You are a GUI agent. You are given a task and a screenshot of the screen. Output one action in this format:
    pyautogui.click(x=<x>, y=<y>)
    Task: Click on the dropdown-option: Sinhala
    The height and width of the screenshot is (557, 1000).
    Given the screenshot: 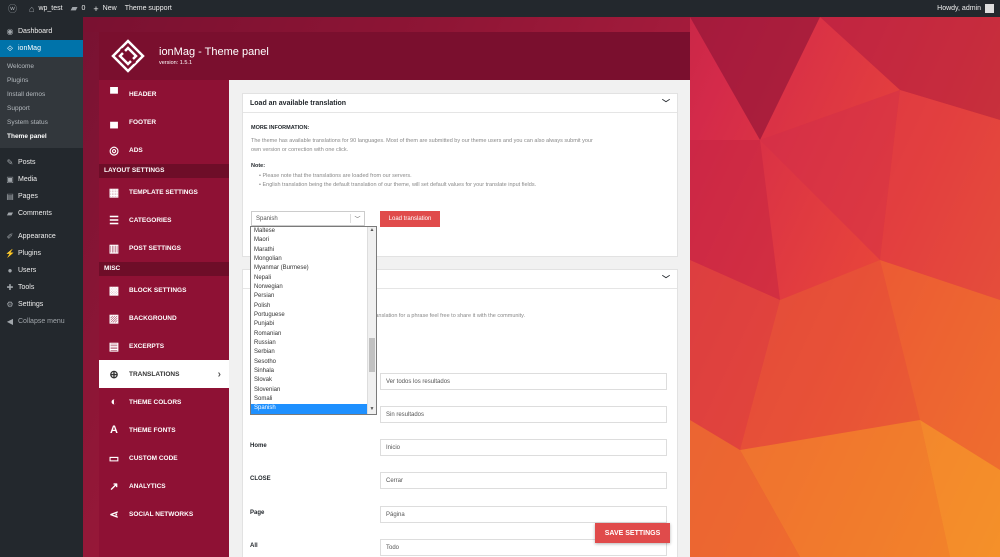 What is the action you would take?
    pyautogui.click(x=309, y=371)
    